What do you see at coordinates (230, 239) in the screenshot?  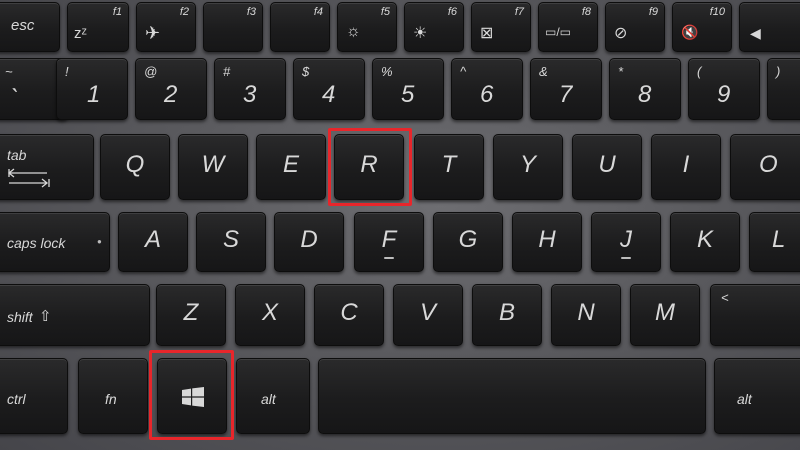 I see `key-main-label: S` at bounding box center [230, 239].